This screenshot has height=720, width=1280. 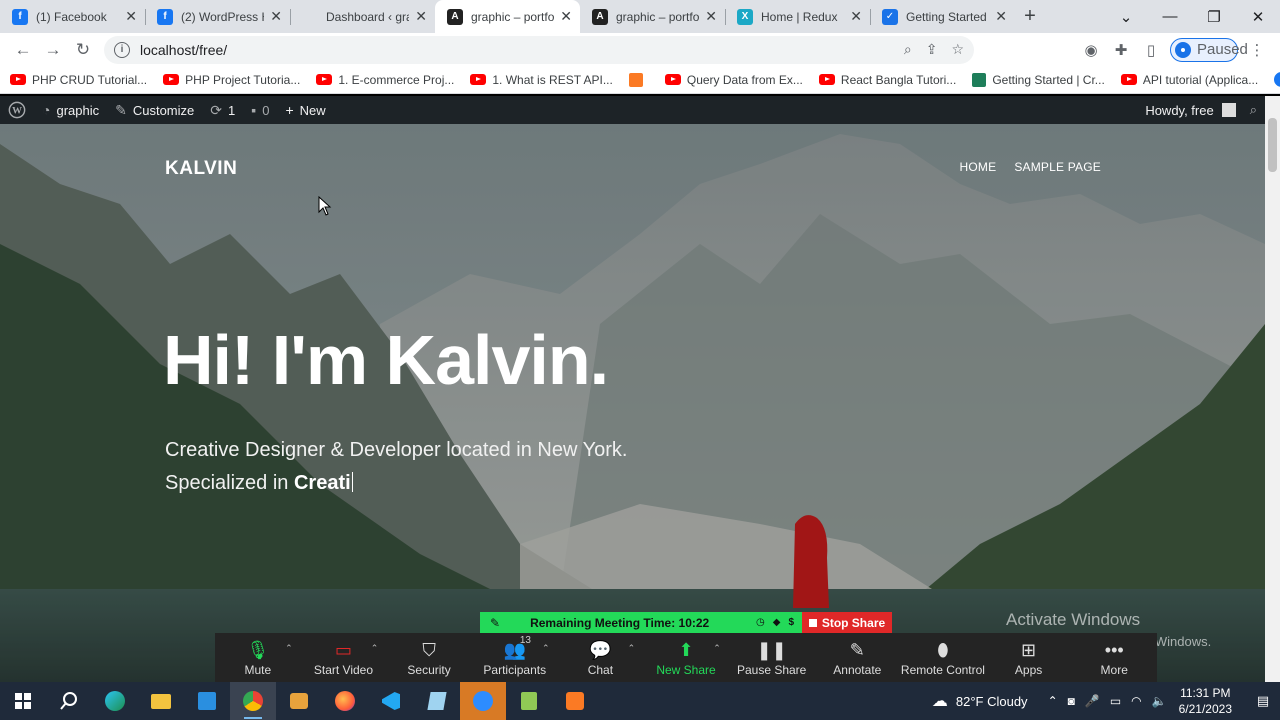 I want to click on system-clock: 11:31 PM 6/21/2023, so click(x=1205, y=701).